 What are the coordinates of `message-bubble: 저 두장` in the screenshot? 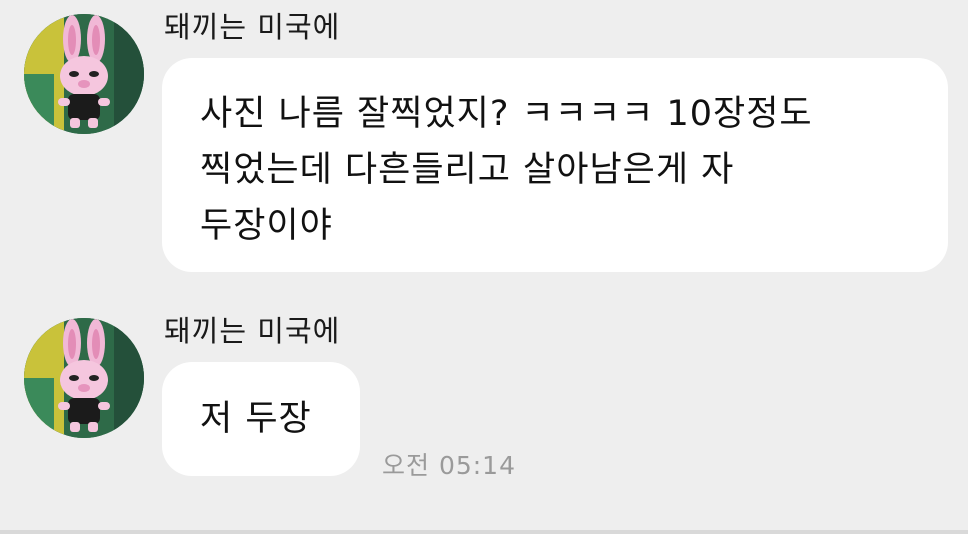 It's located at (261, 419).